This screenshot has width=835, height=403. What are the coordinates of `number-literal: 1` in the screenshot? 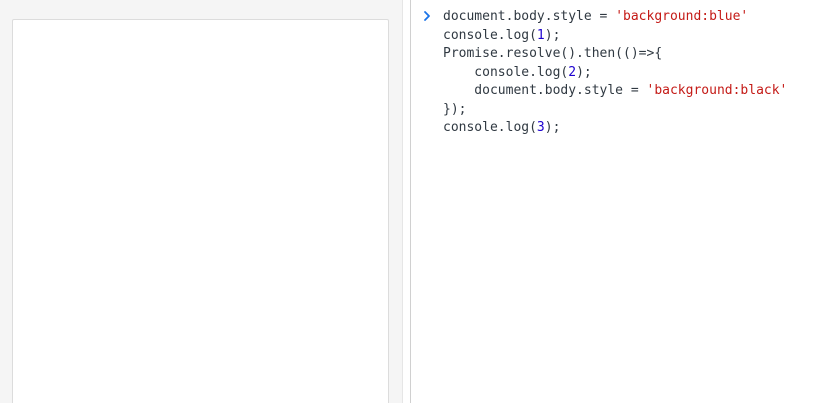 It's located at (540, 35).